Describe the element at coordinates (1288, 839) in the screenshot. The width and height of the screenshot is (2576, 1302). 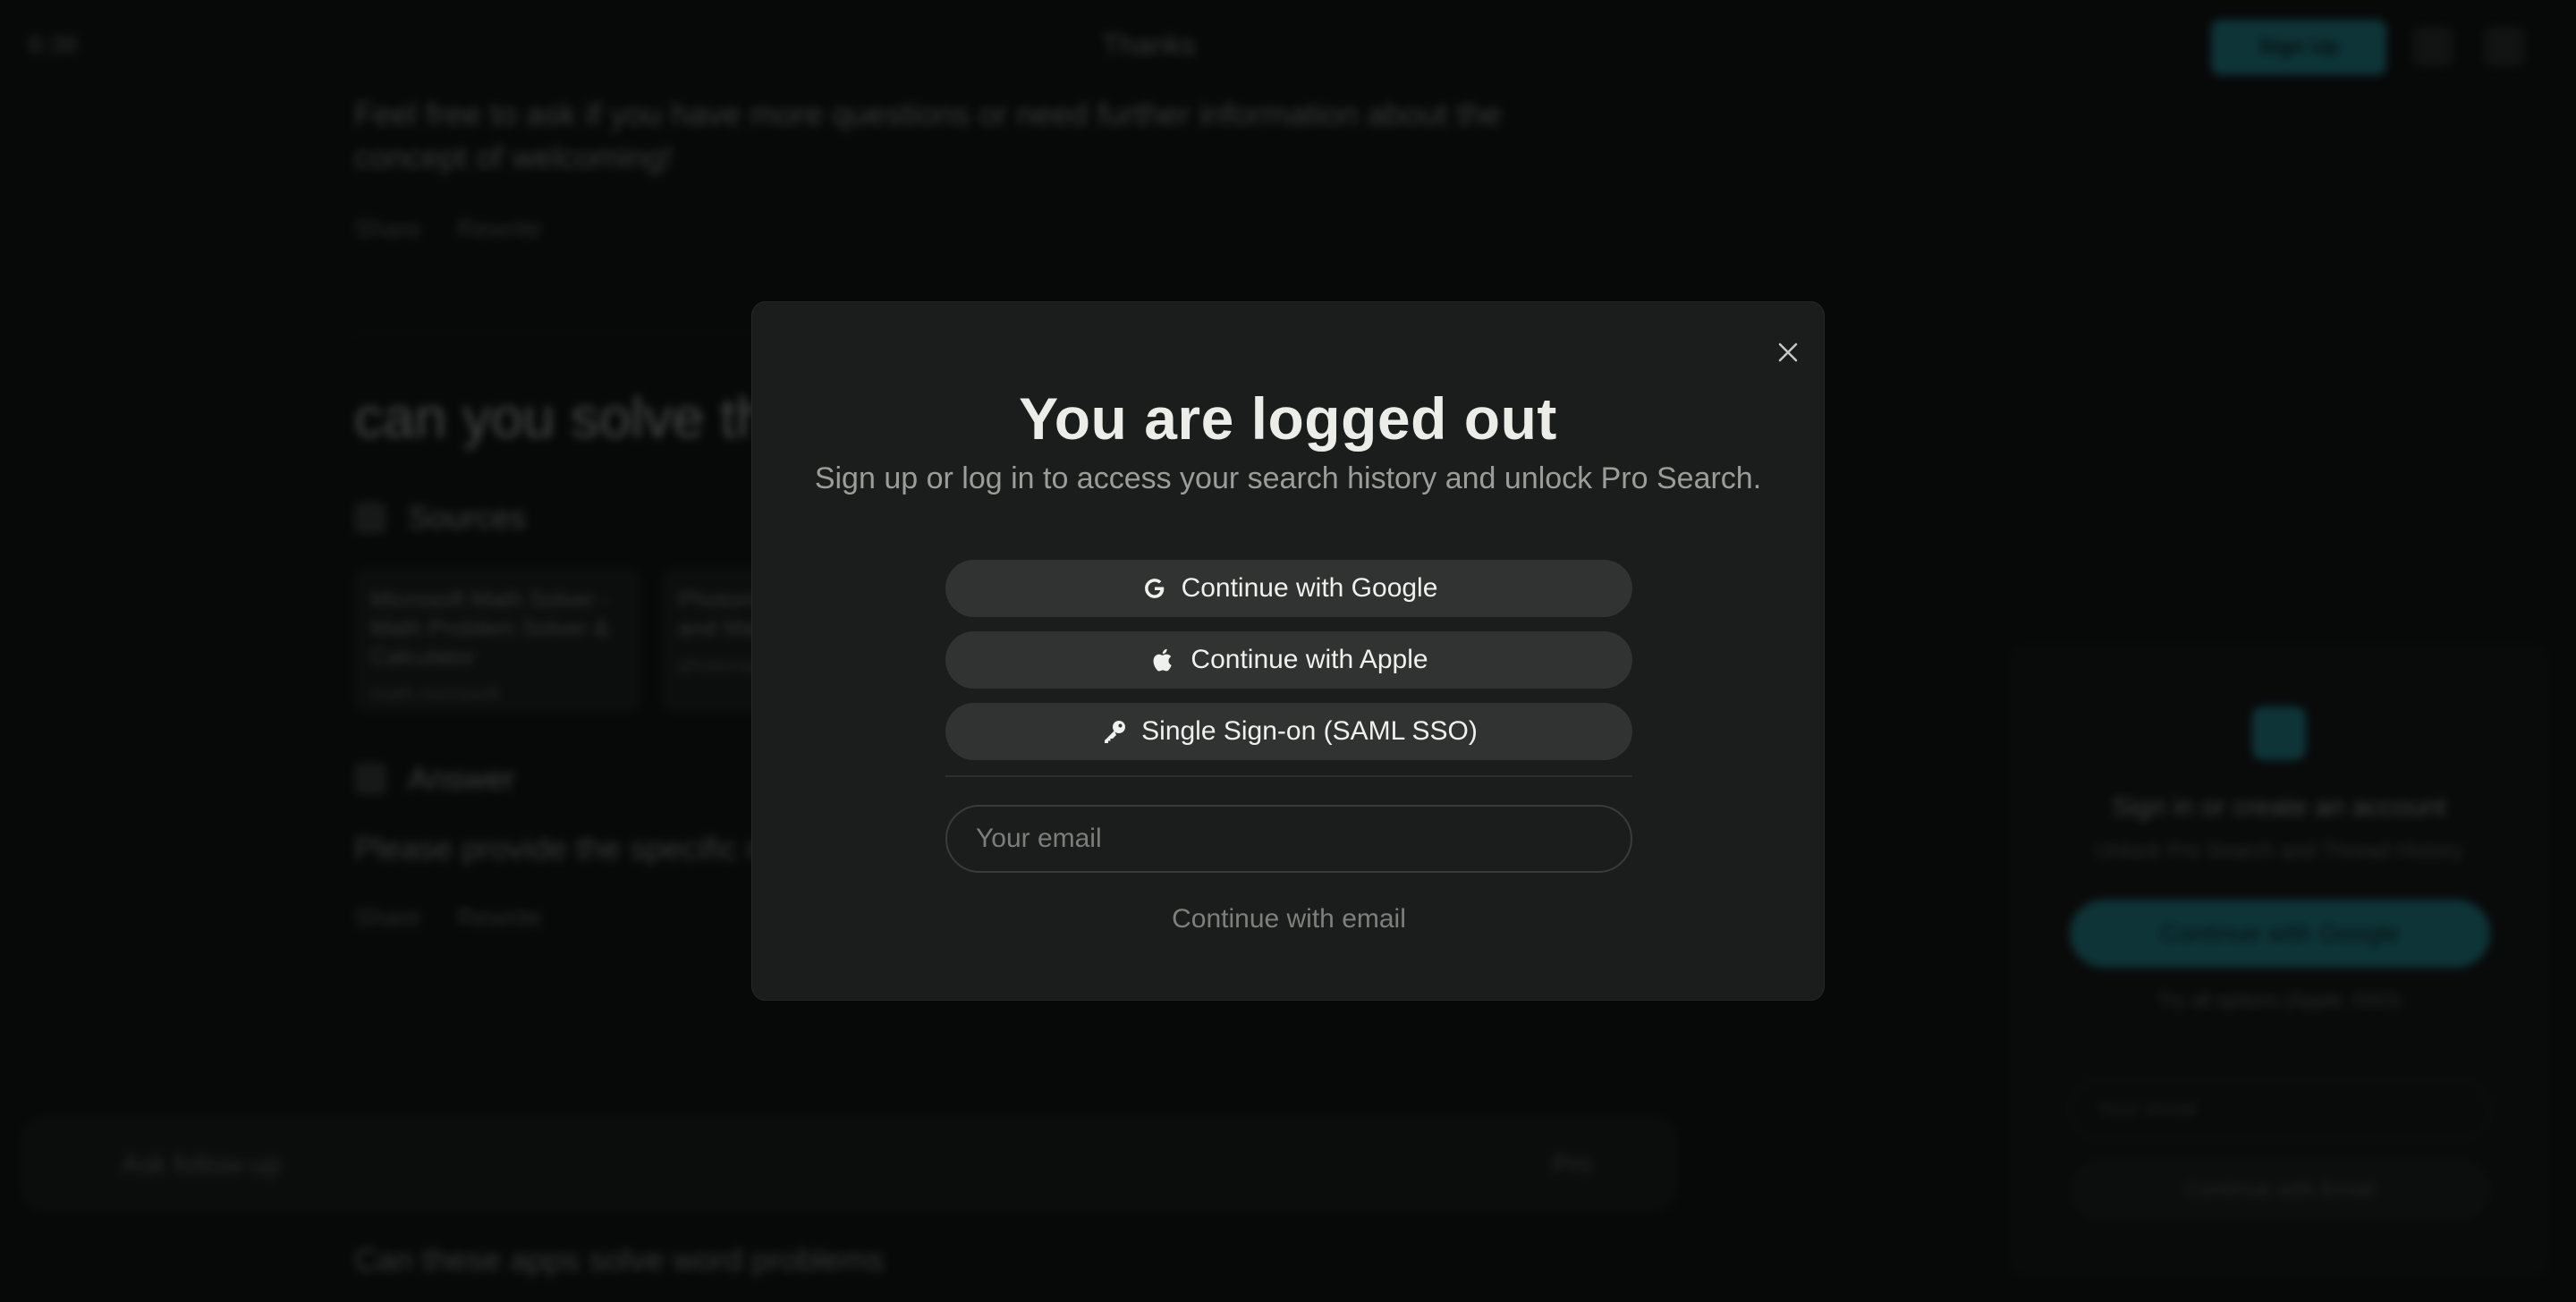
I see `email-input` at that location.